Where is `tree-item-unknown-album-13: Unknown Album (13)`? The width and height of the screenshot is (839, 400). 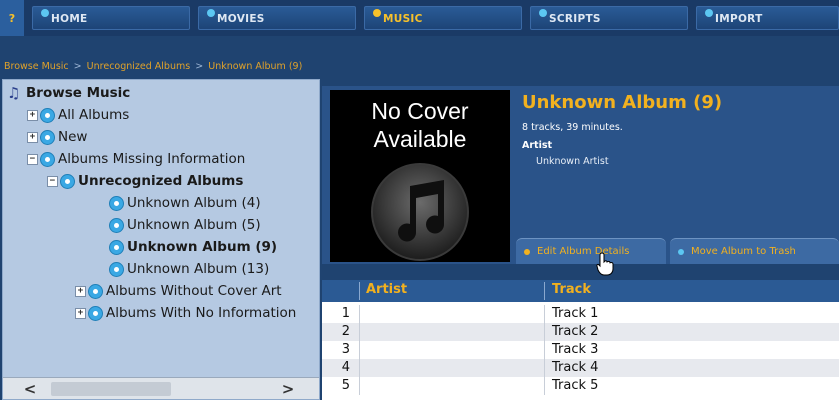
tree-item-unknown-album-13: Unknown Album (13) is located at coordinates (189, 269).